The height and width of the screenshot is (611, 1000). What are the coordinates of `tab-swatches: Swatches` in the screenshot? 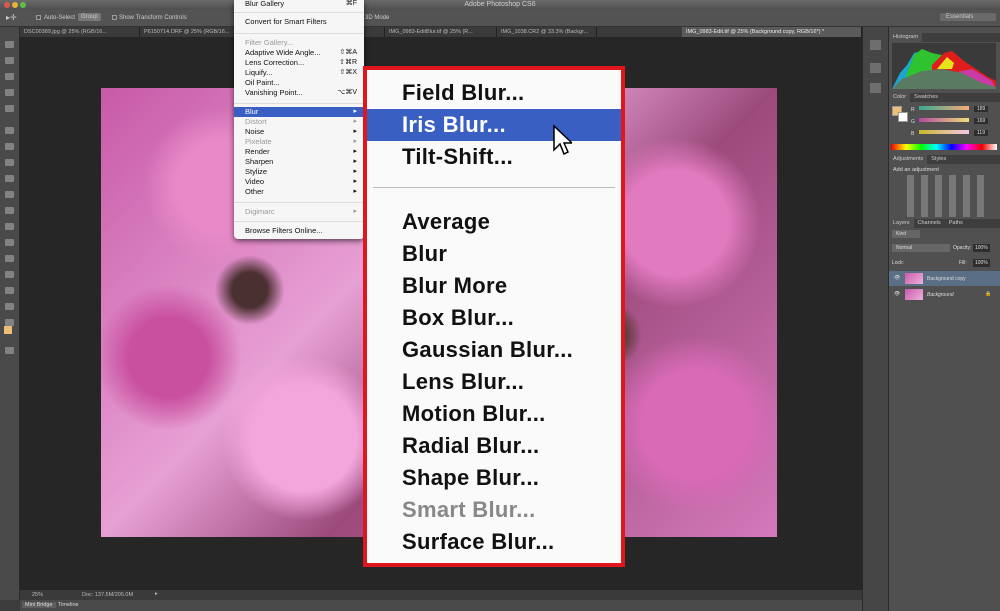 It's located at (926, 97).